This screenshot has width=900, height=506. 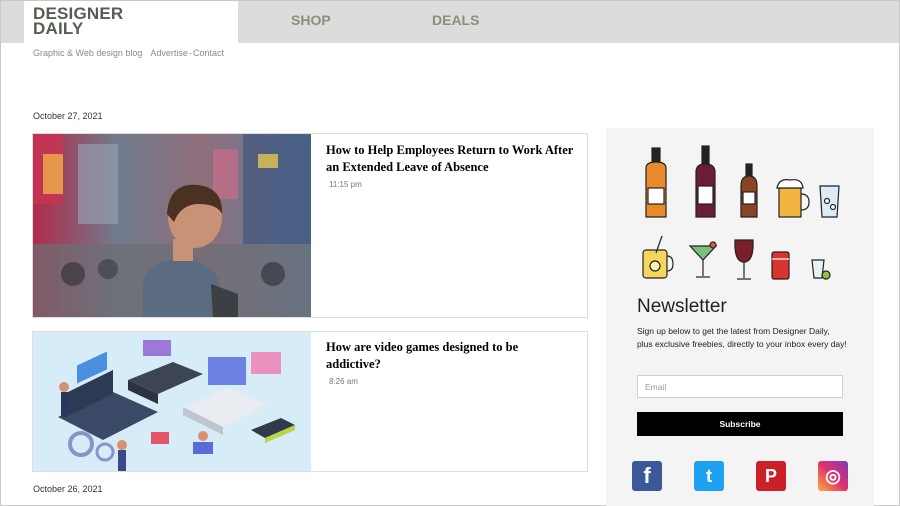 What do you see at coordinates (131, 22) in the screenshot?
I see `logo-container: DESIGNER DAILY` at bounding box center [131, 22].